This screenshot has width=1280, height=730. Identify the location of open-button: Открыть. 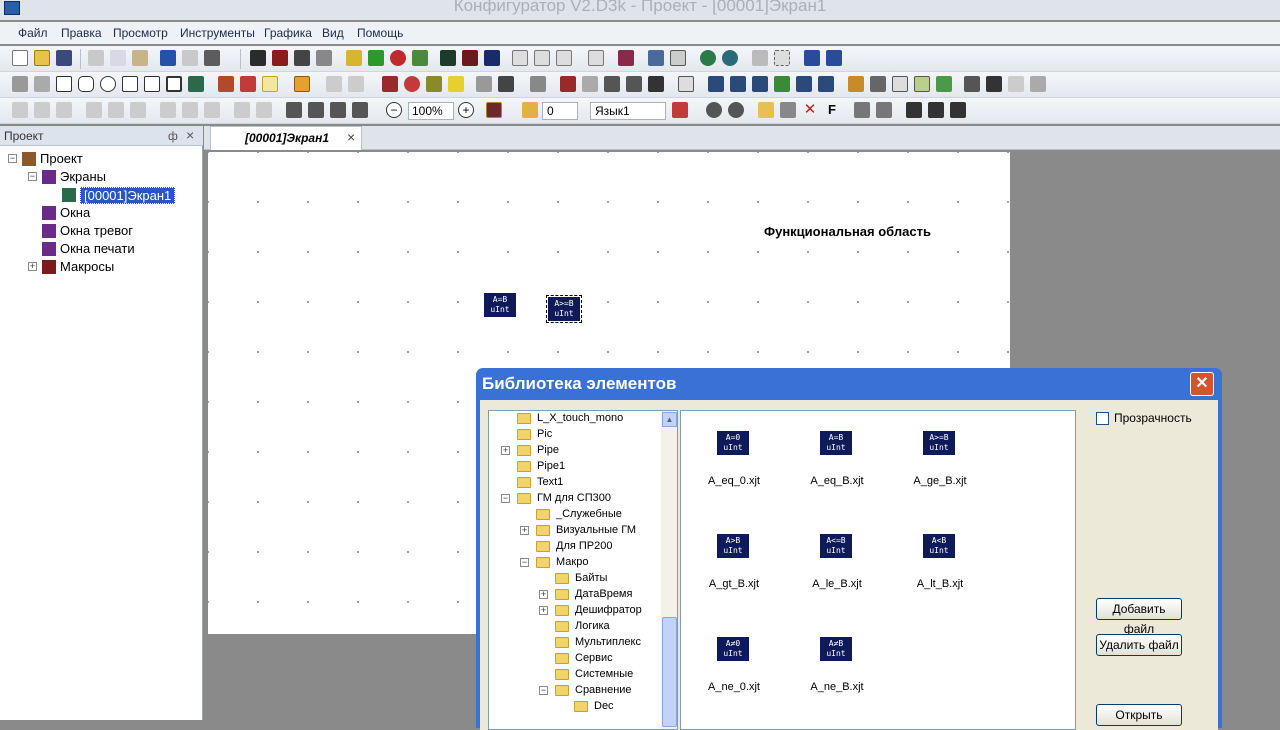
(1139, 715).